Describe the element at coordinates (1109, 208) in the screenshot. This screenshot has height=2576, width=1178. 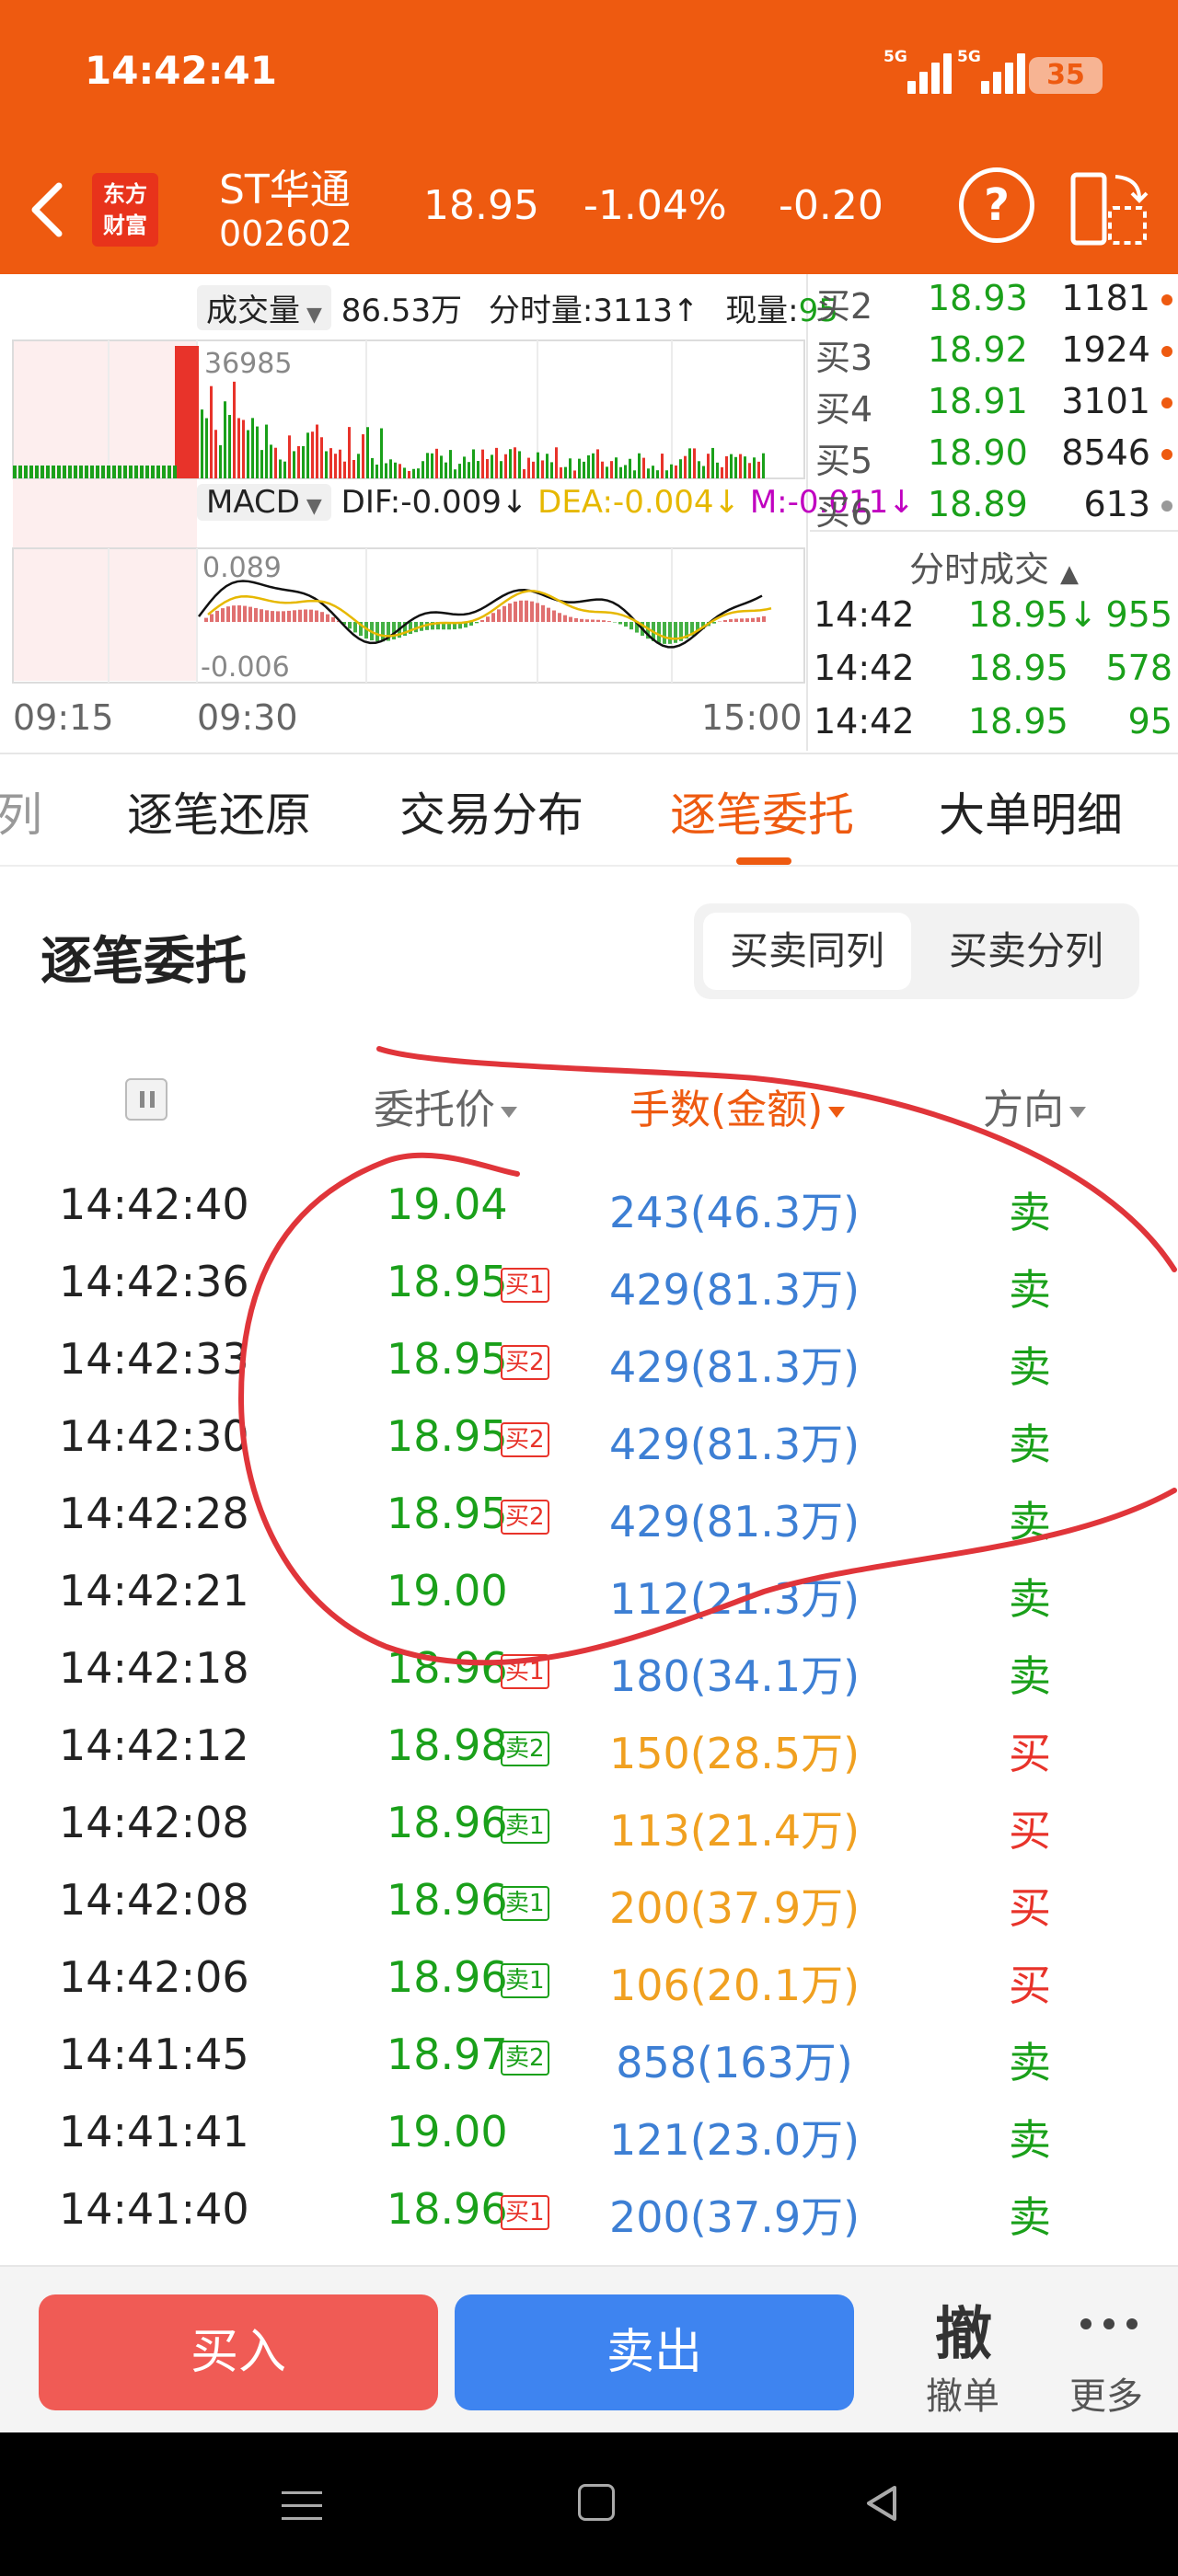
I see `rotate-screen-icon` at that location.